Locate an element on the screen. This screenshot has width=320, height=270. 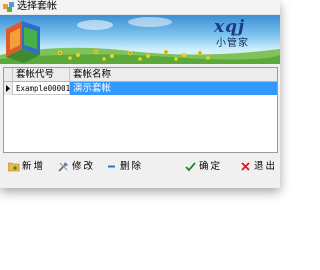
banner-logo-icon is located at coordinates (23, 42).